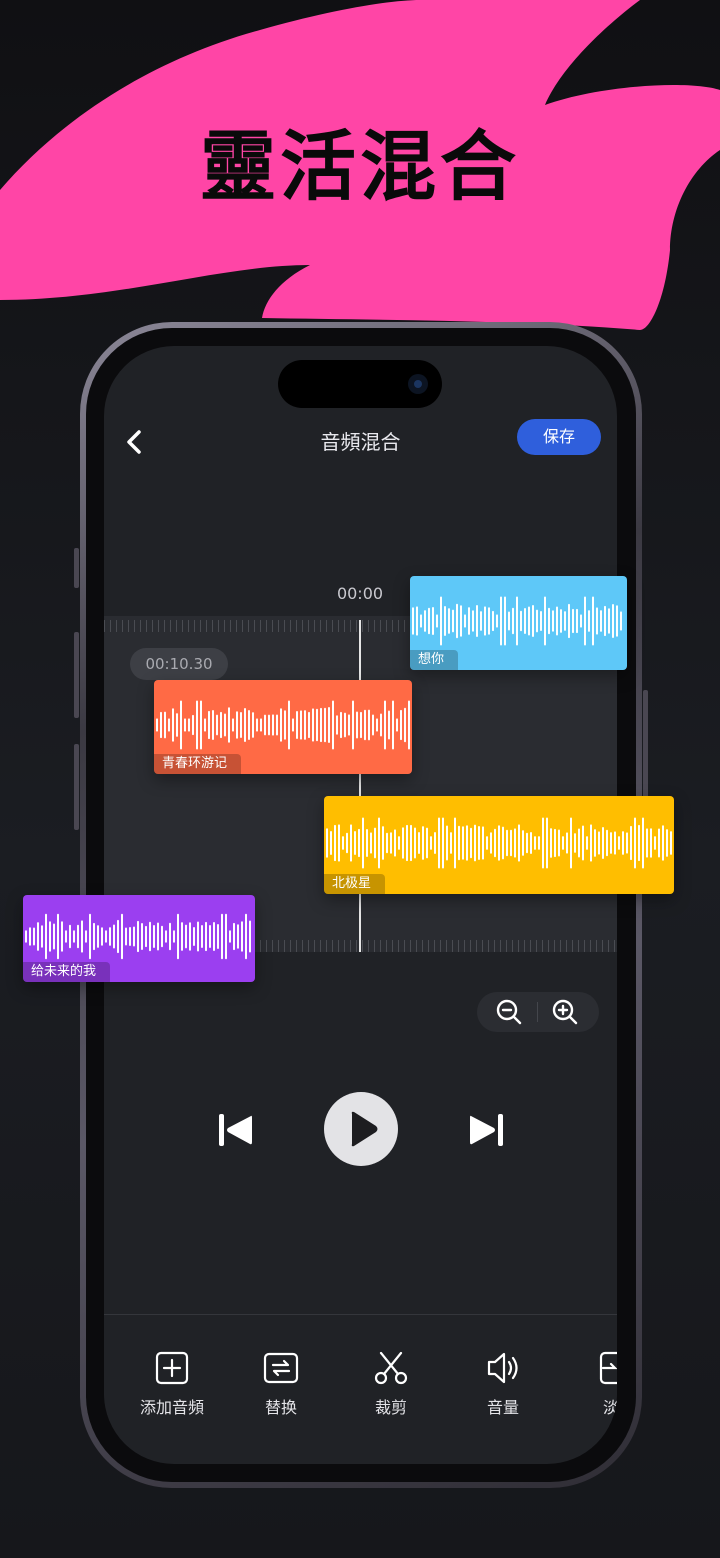  I want to click on tool-add-audio: 添加音頻, so click(172, 1384).